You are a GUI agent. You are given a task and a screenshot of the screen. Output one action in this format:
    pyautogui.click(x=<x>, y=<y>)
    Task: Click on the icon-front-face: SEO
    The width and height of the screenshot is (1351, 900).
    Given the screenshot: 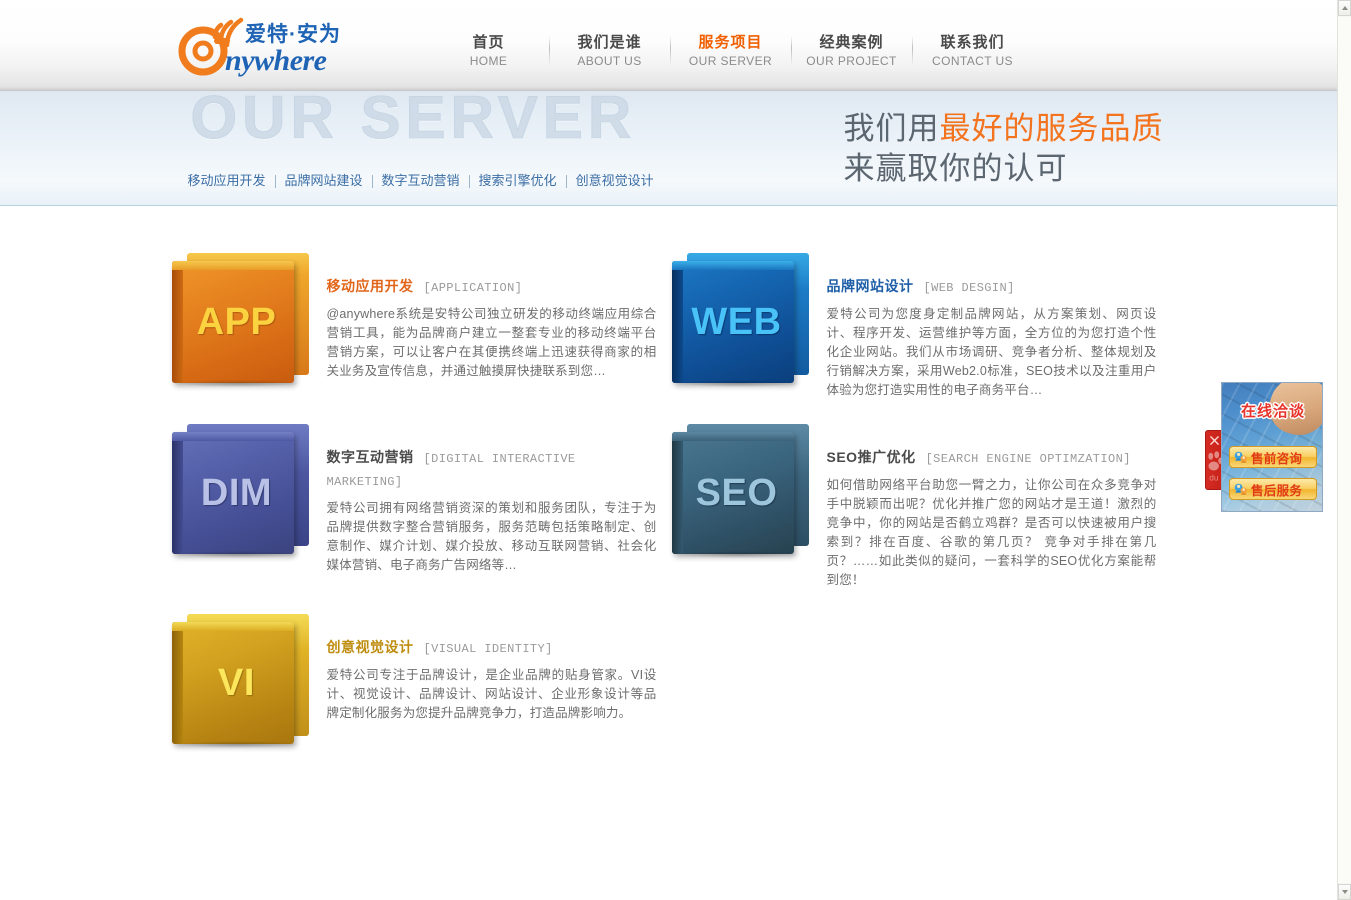 What is the action you would take?
    pyautogui.click(x=732, y=493)
    